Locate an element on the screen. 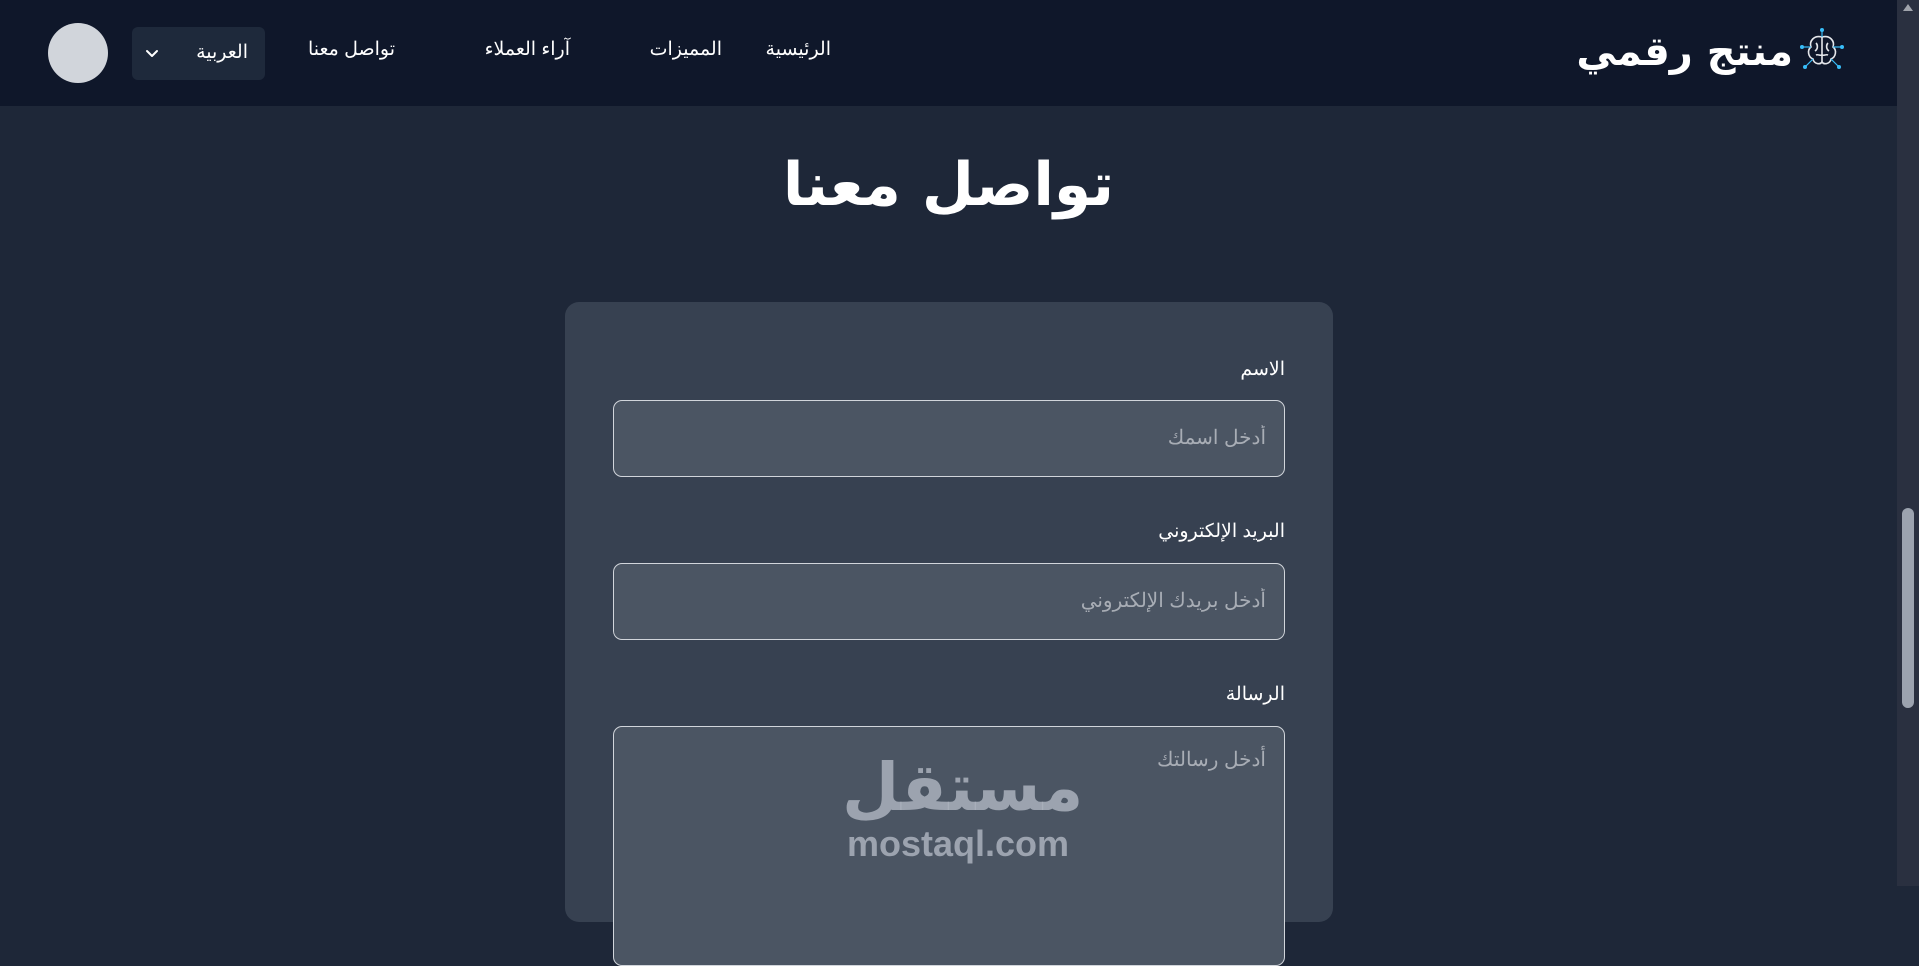 The image size is (1919, 966). chevron-down-icon is located at coordinates (152, 53).